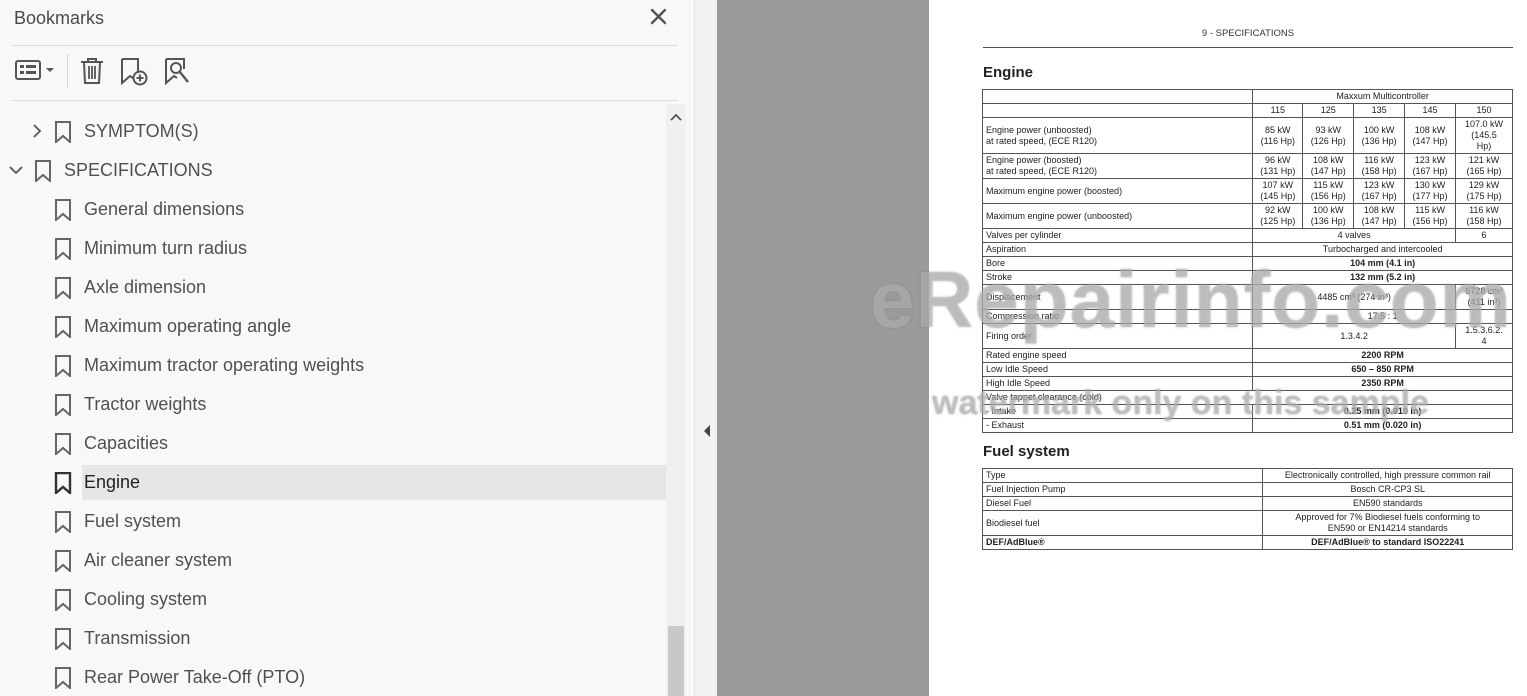 This screenshot has height=696, width=1527. Describe the element at coordinates (138, 170) in the screenshot. I see `bookmark-label: SPECIFICATIONS` at that location.